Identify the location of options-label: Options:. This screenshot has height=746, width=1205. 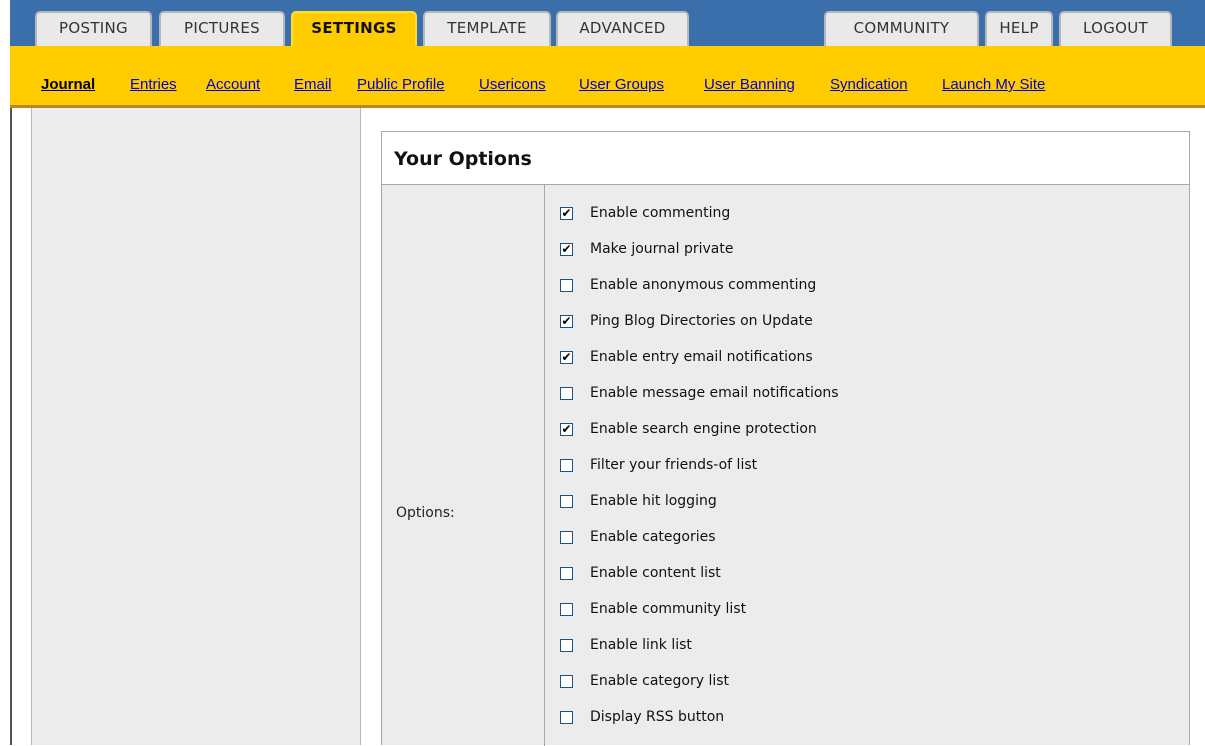
(425, 513).